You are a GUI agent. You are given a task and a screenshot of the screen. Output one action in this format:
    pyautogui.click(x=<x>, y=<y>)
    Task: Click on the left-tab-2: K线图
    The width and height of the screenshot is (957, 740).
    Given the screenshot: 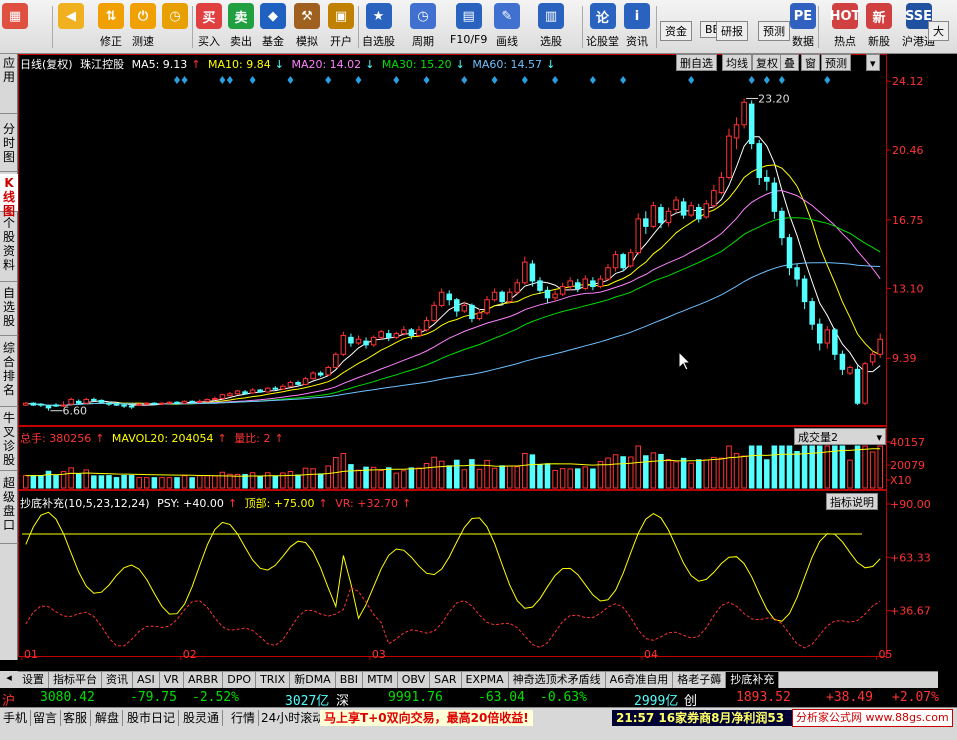 What is the action you would take?
    pyautogui.click(x=9, y=196)
    